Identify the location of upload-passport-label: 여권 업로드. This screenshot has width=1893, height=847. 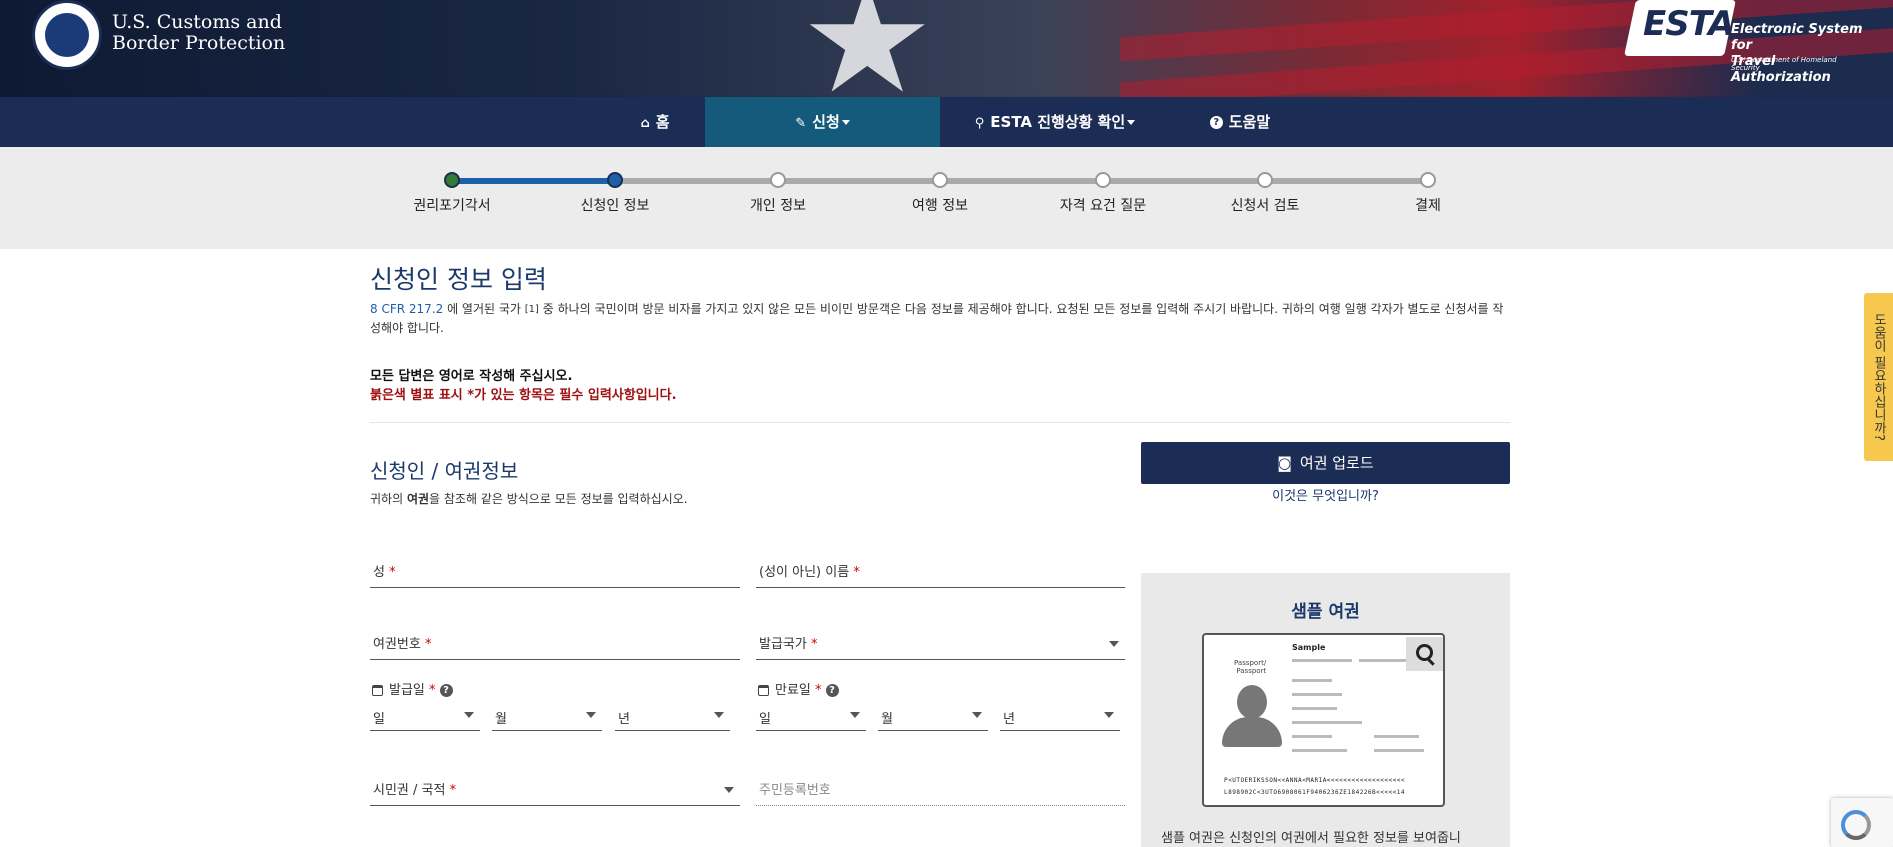
(1336, 463).